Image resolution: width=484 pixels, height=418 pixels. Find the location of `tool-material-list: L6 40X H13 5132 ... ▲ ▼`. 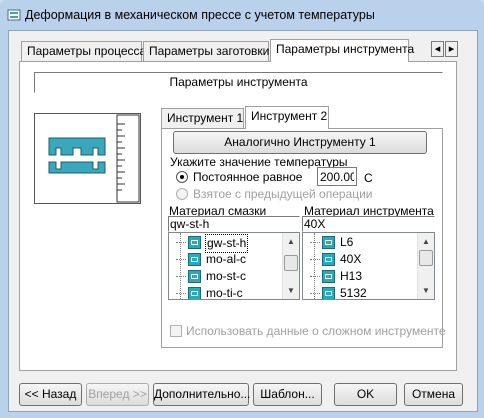

tool-material-list: L6 40X H13 5132 ... ▲ ▼ is located at coordinates (368, 266).